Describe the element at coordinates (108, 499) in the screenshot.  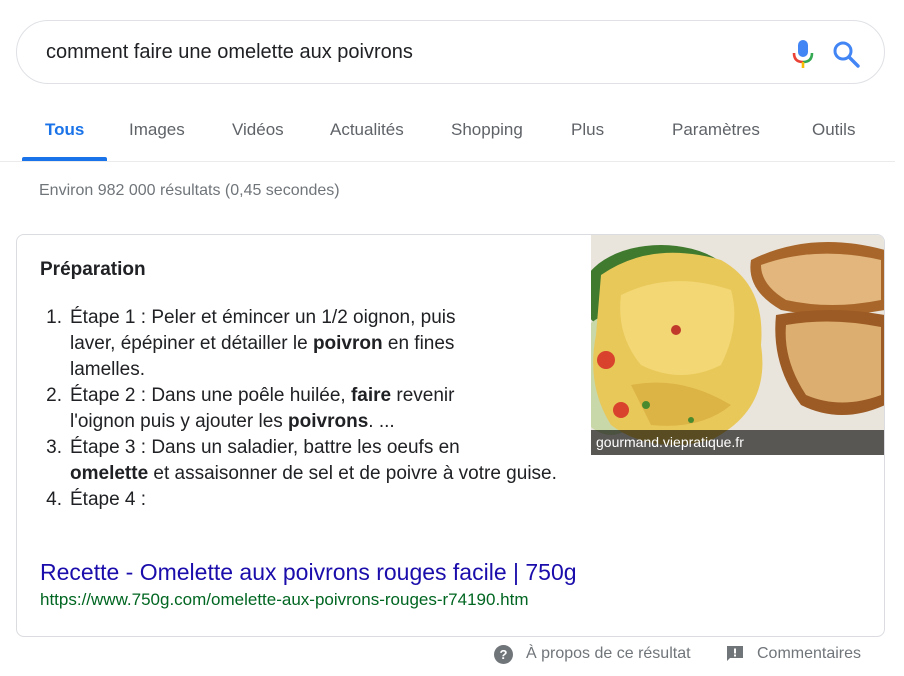
I see `step-text: Étape 4 :` at that location.